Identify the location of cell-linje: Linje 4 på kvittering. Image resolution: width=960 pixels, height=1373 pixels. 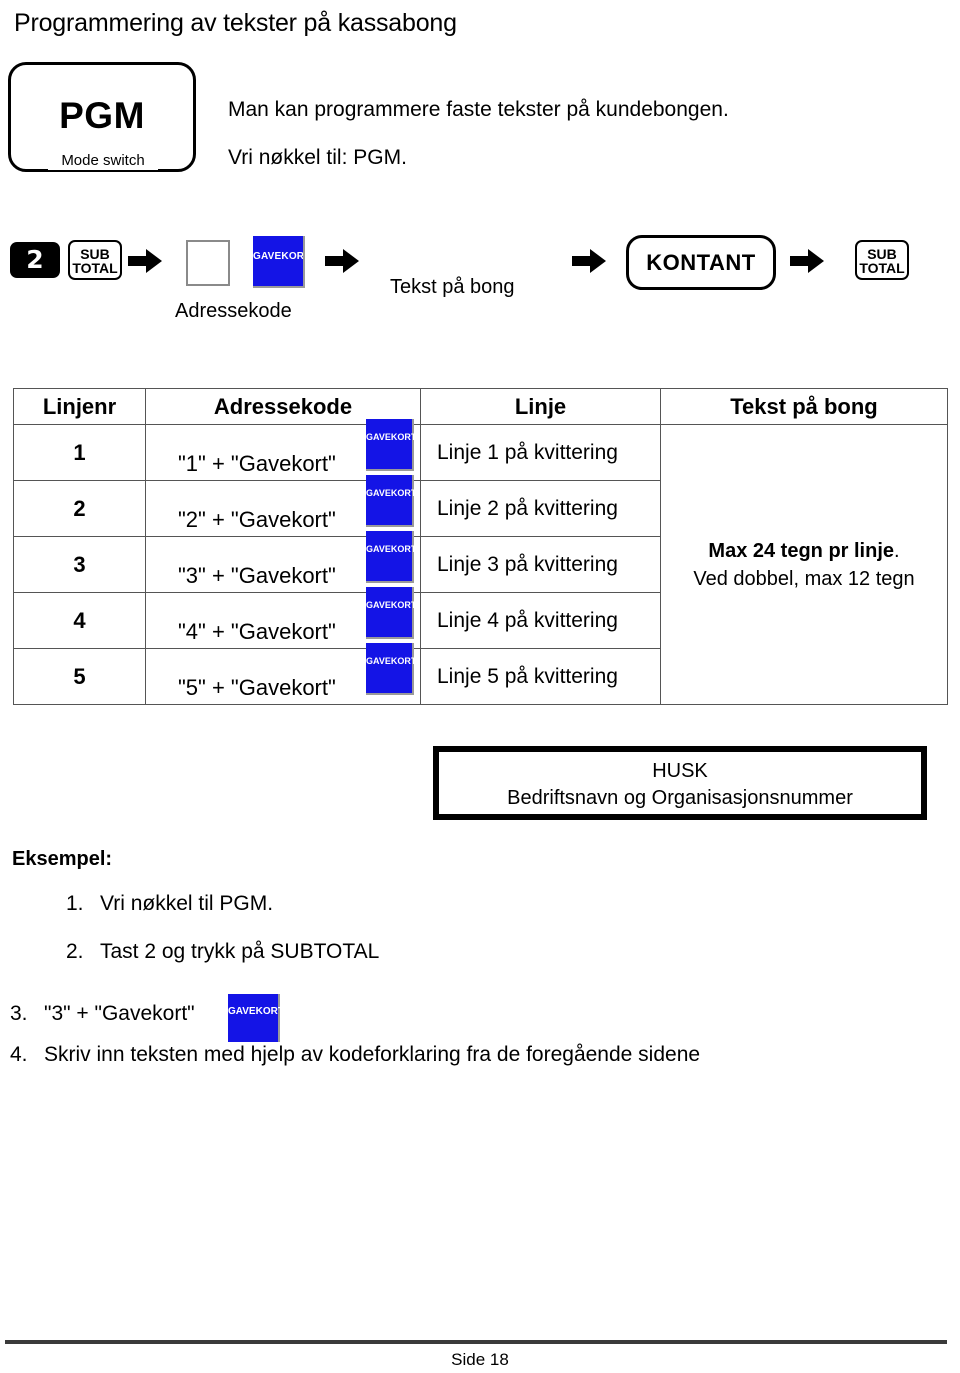
(540, 620).